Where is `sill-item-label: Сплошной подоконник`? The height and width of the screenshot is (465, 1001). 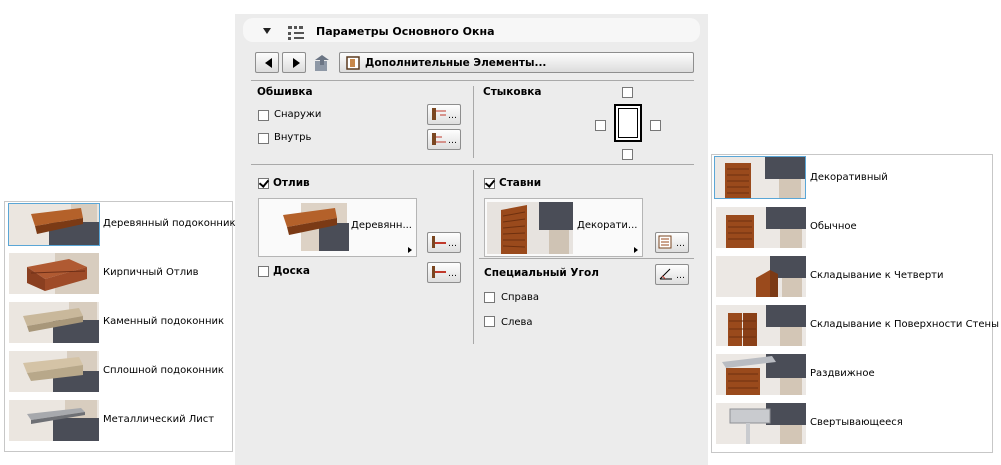
sill-item-label: Сплошной подоконник is located at coordinates (163, 370).